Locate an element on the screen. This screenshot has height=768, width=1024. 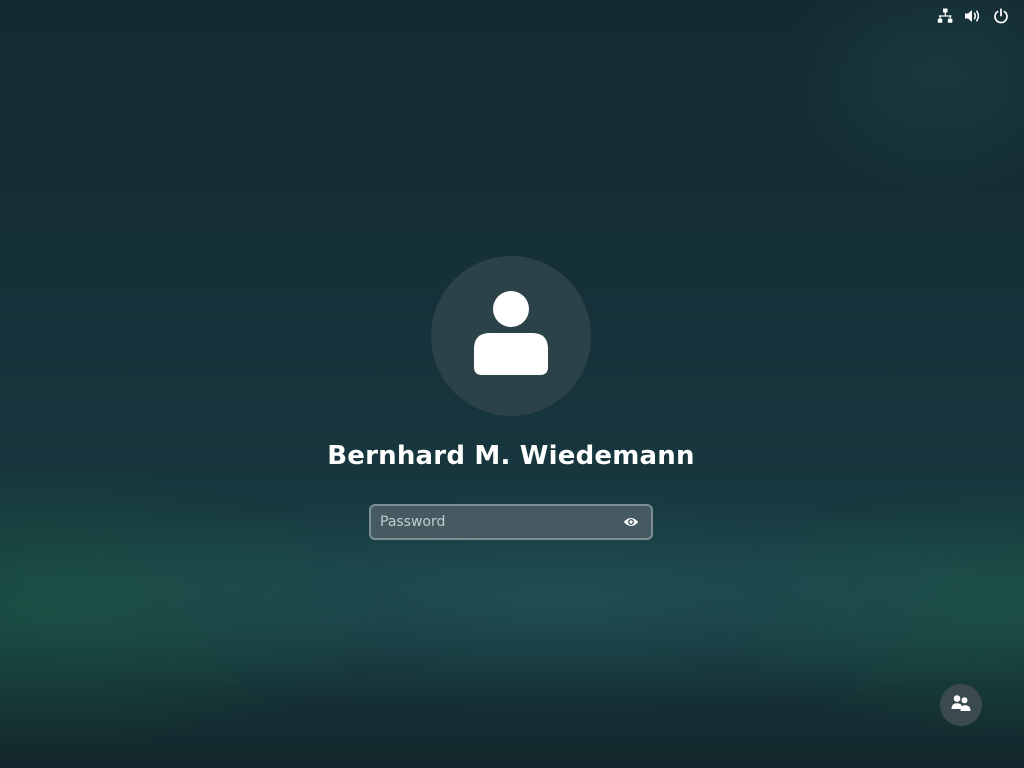
switch-user-icon is located at coordinates (961, 705).